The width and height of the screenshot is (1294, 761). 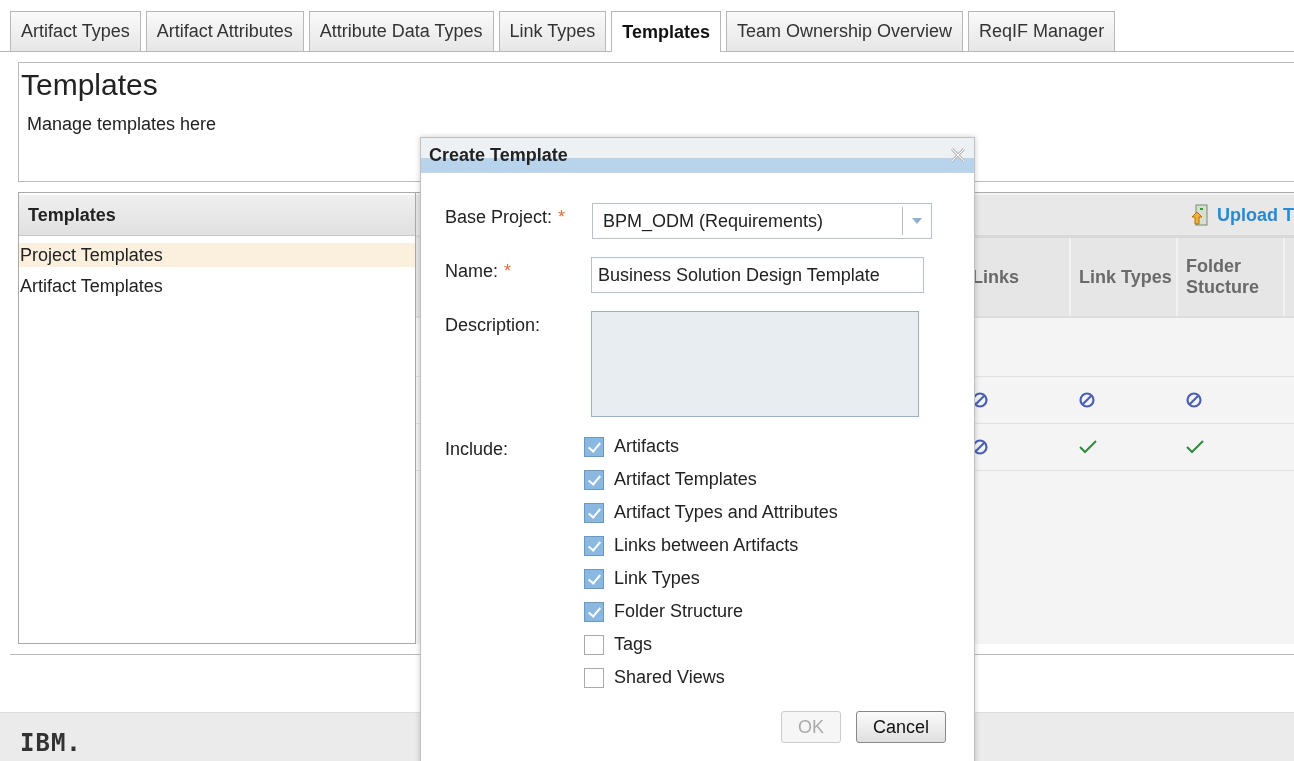 I want to click on tab: Artifact Attributes, so click(x=224, y=31).